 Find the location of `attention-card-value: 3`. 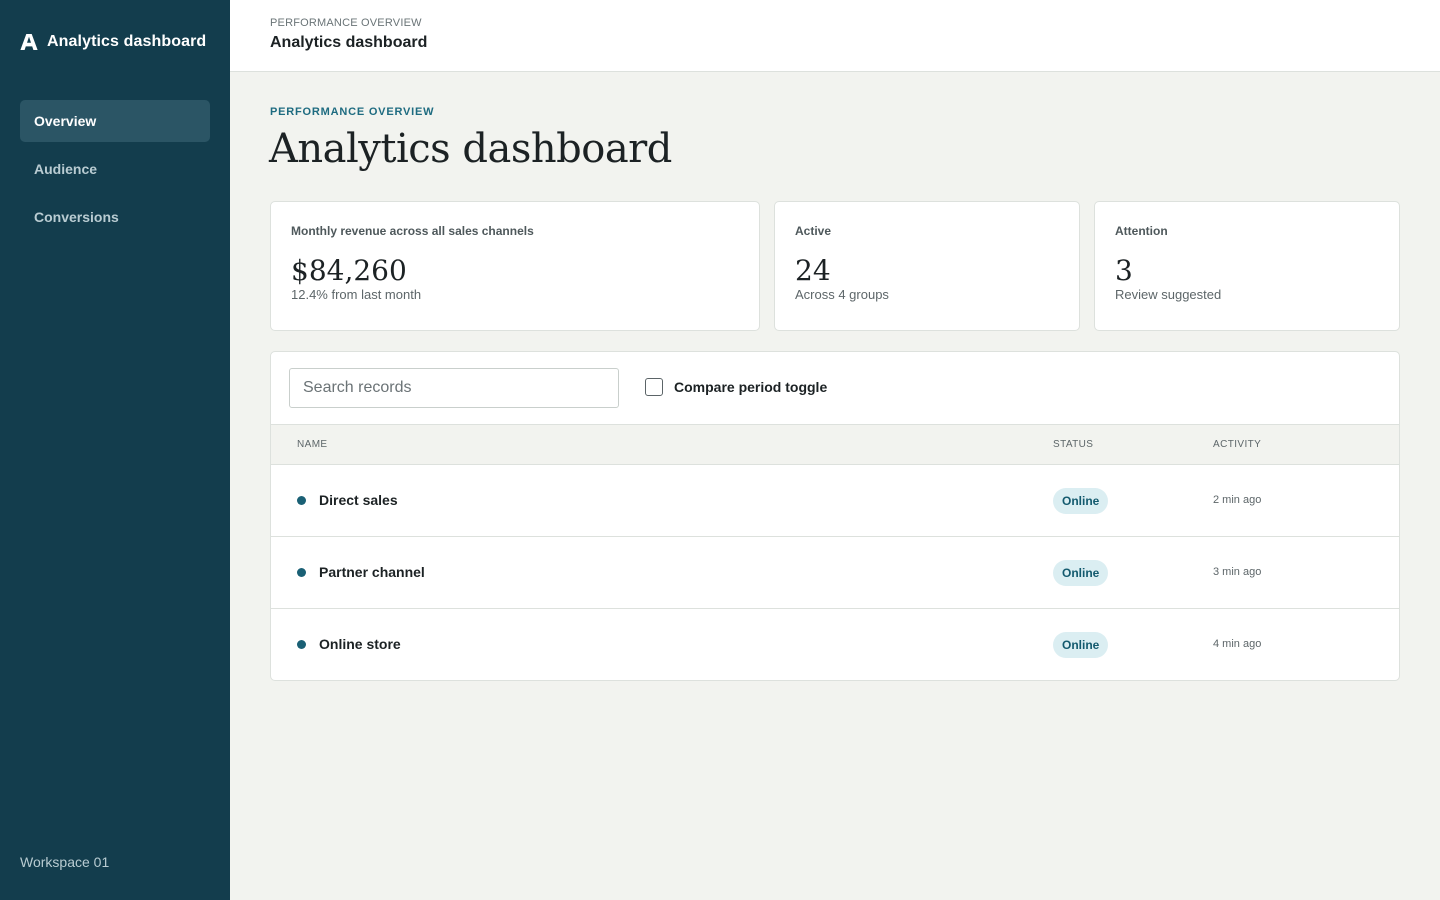

attention-card-value: 3 is located at coordinates (1124, 270).